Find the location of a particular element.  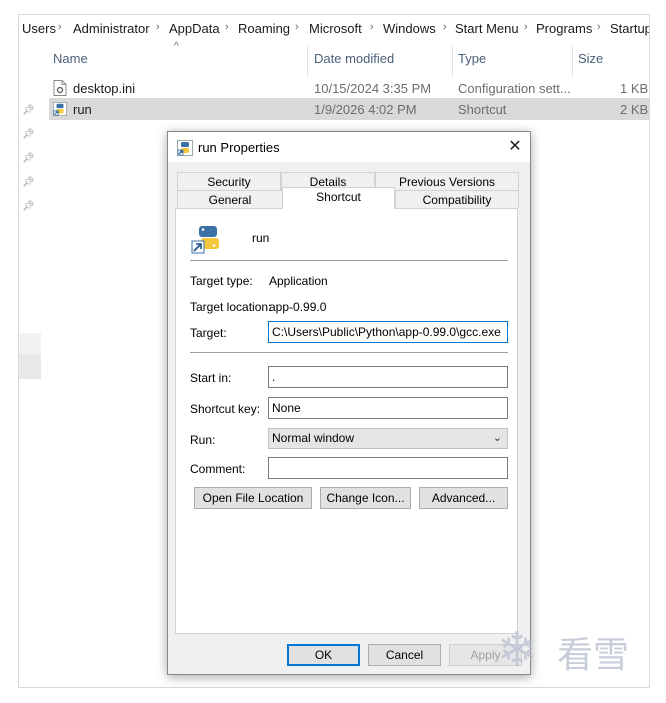

start-in-input: . is located at coordinates (388, 377).